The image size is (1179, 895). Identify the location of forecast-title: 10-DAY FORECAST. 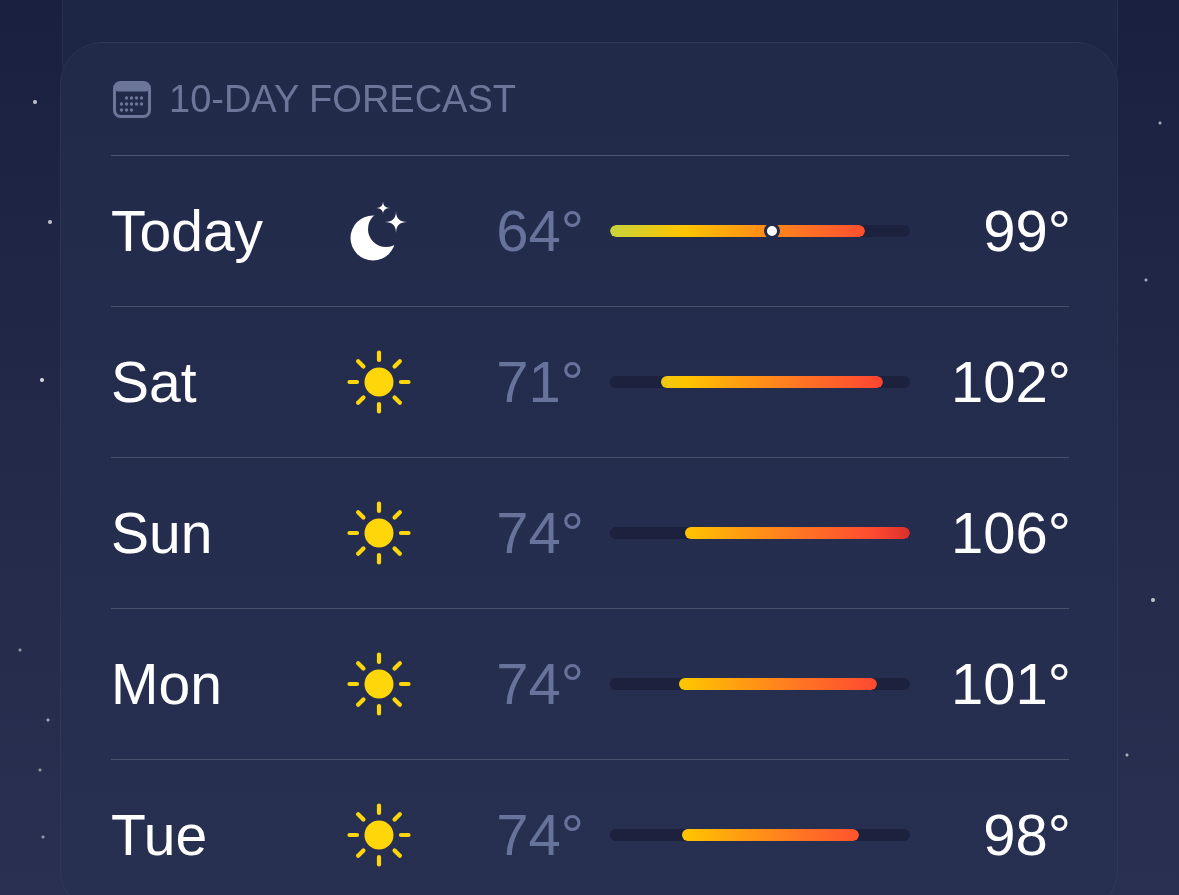
(342, 99).